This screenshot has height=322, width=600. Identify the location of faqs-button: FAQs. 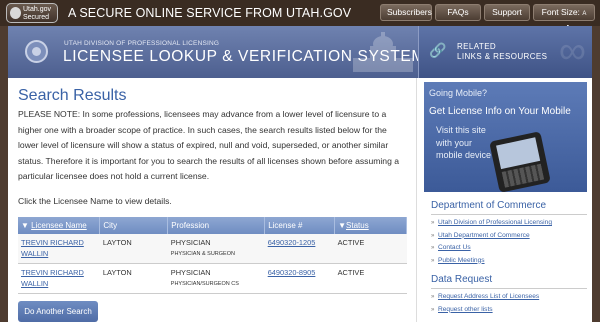
(458, 12).